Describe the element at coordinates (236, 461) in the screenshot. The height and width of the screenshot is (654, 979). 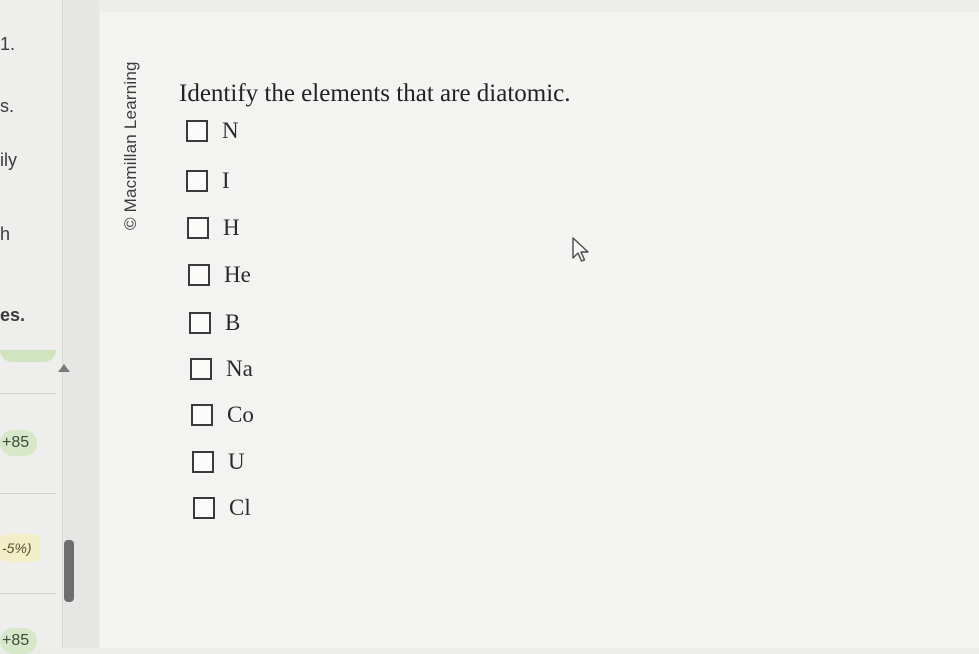
I see `option-label: U` at that location.